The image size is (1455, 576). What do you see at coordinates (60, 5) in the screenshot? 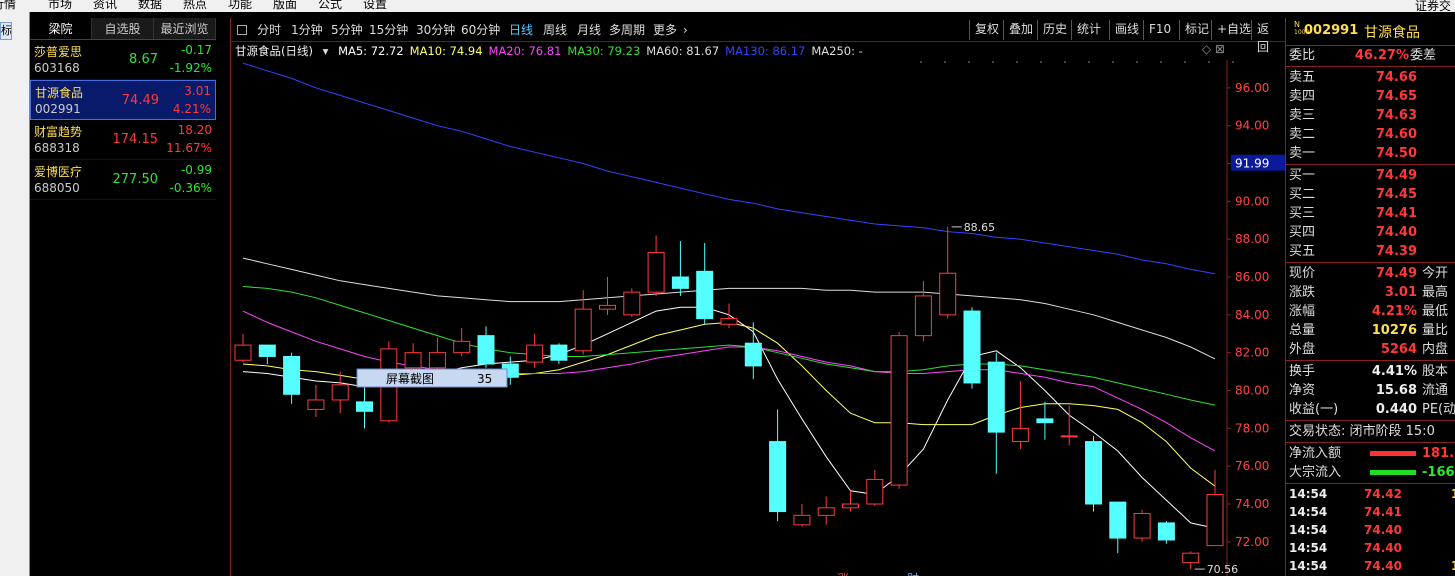
I see `menu-item-1: 市场` at bounding box center [60, 5].